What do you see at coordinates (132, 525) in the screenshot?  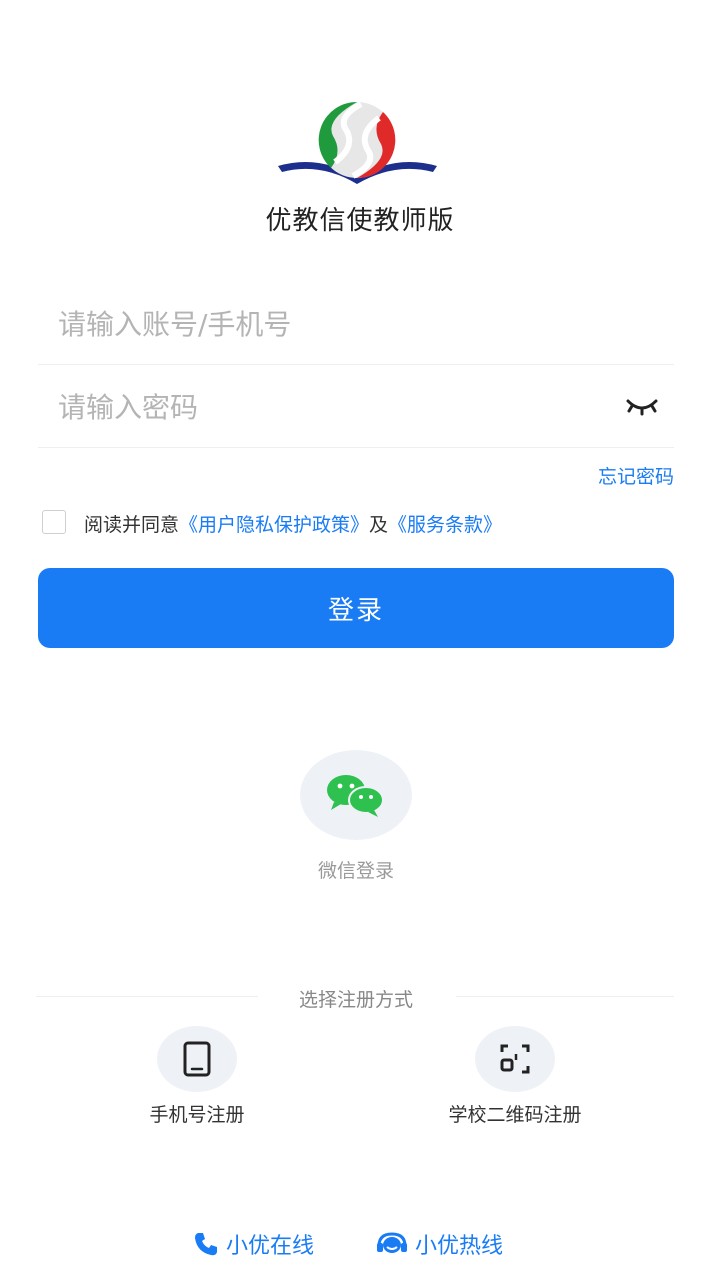 I see `agreement-prefix: 阅读并同意` at bounding box center [132, 525].